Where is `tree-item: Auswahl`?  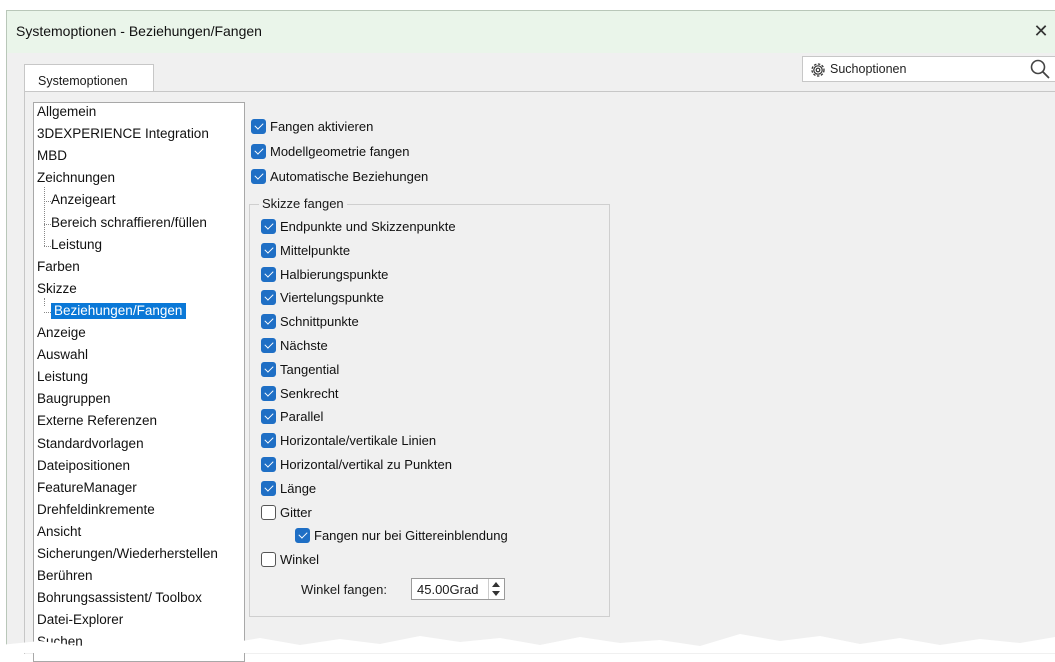
tree-item: Auswahl is located at coordinates (62, 354).